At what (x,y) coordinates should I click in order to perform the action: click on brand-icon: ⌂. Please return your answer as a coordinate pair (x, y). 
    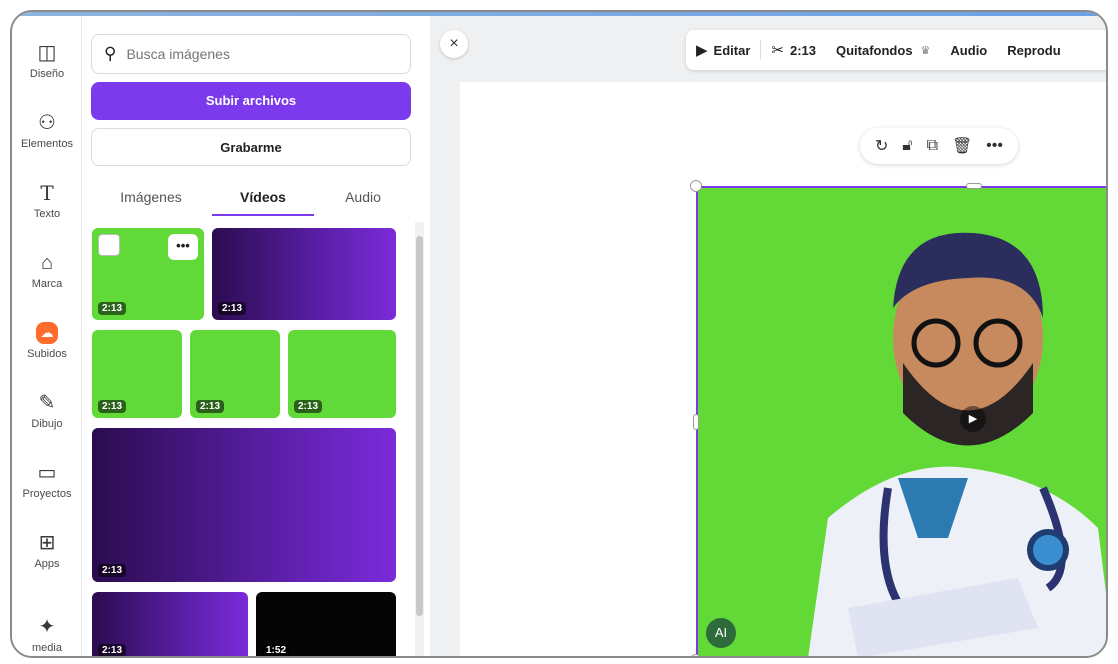
    Looking at the image, I should click on (47, 263).